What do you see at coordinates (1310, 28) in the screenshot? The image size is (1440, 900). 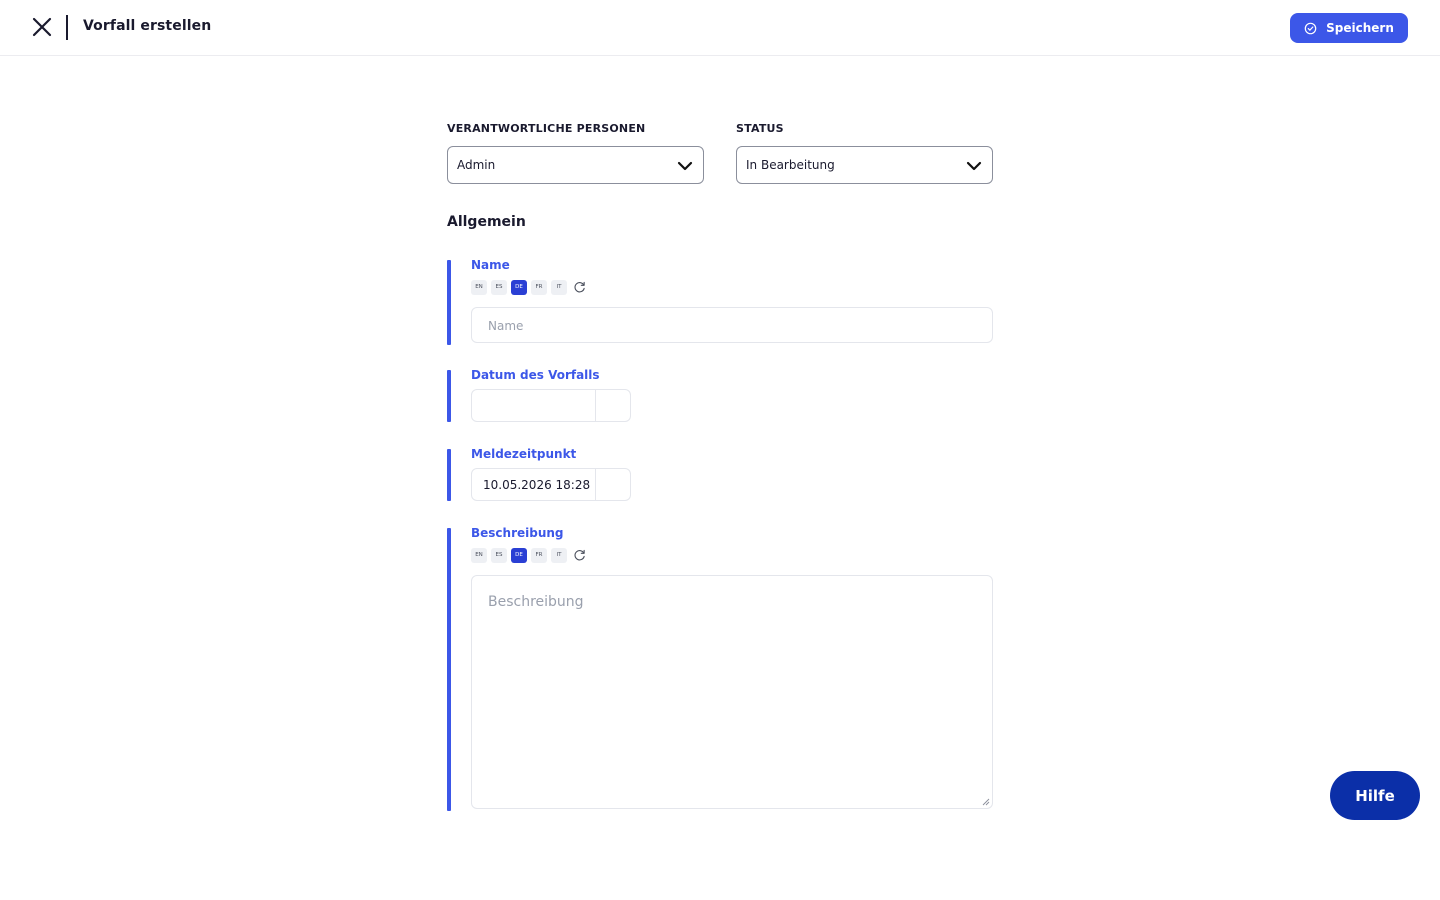 I see `check-circle-icon` at bounding box center [1310, 28].